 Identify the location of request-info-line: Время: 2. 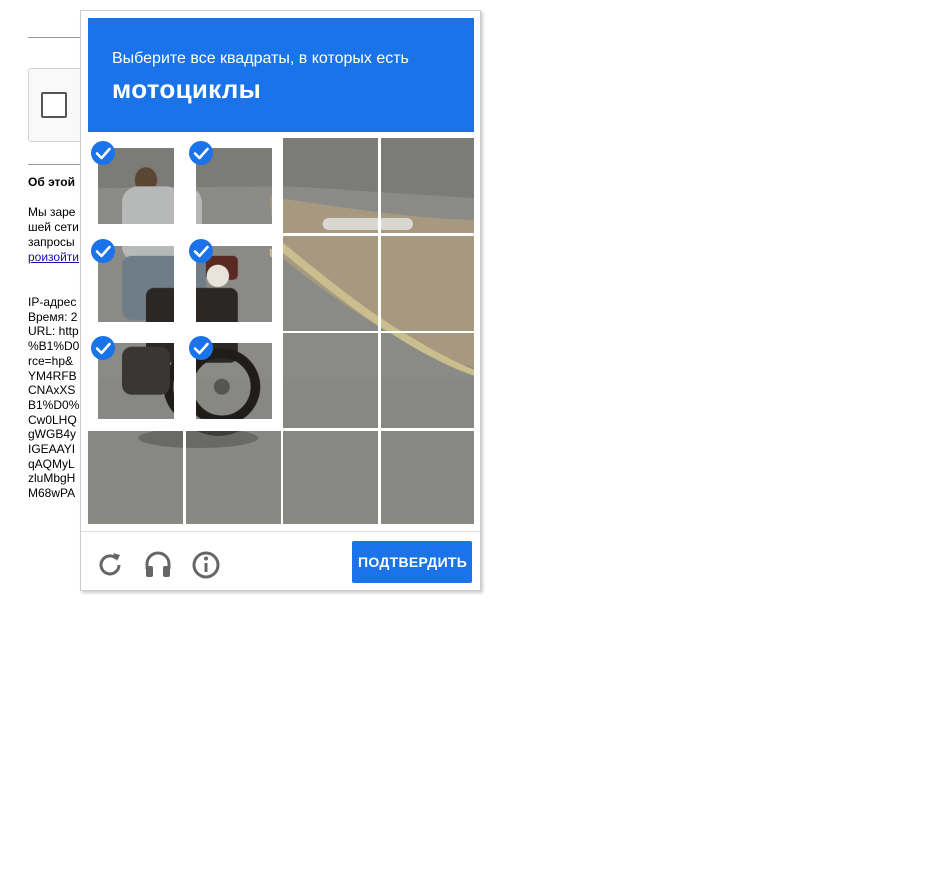
(53, 316).